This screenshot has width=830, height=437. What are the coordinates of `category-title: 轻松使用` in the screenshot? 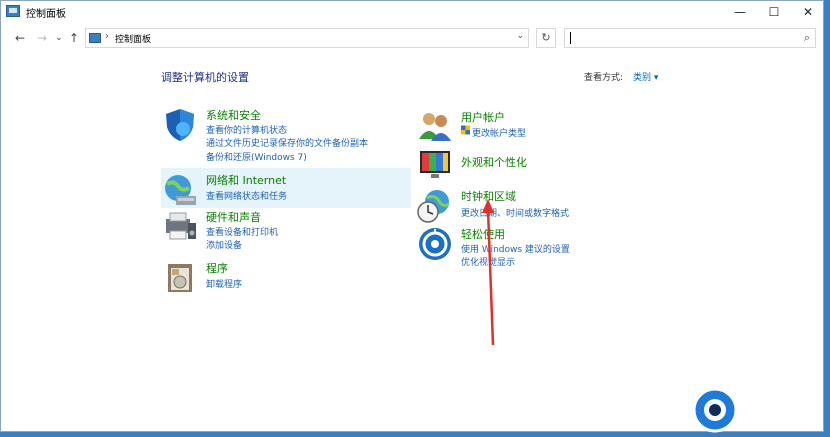 It's located at (483, 234).